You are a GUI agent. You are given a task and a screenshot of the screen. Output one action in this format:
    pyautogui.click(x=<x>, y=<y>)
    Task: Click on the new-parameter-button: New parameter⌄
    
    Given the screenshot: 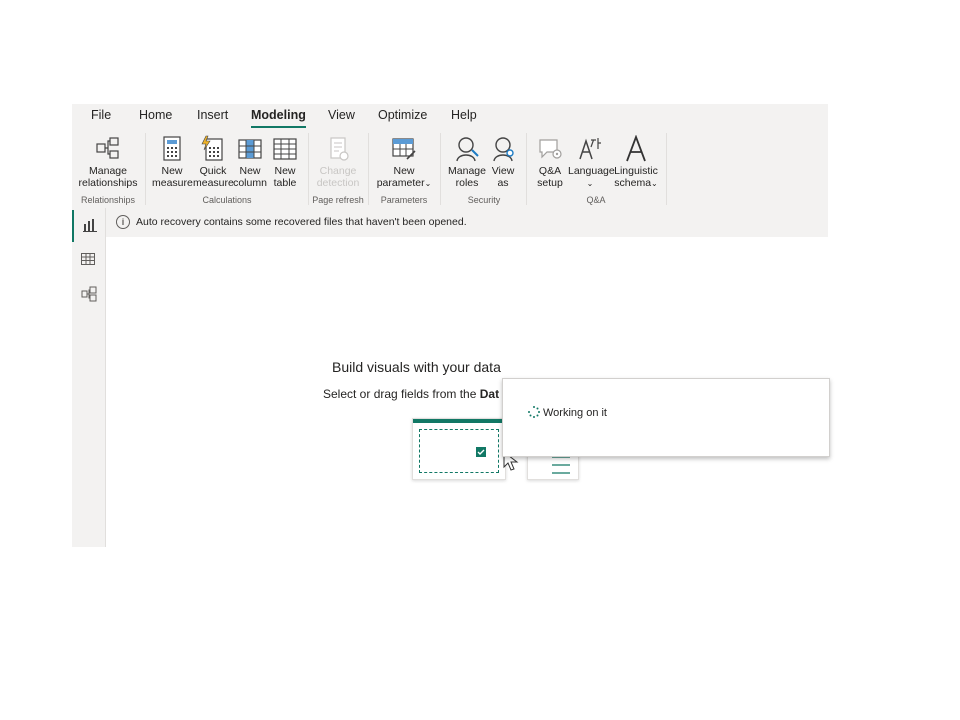 What is the action you would take?
    pyautogui.click(x=404, y=162)
    